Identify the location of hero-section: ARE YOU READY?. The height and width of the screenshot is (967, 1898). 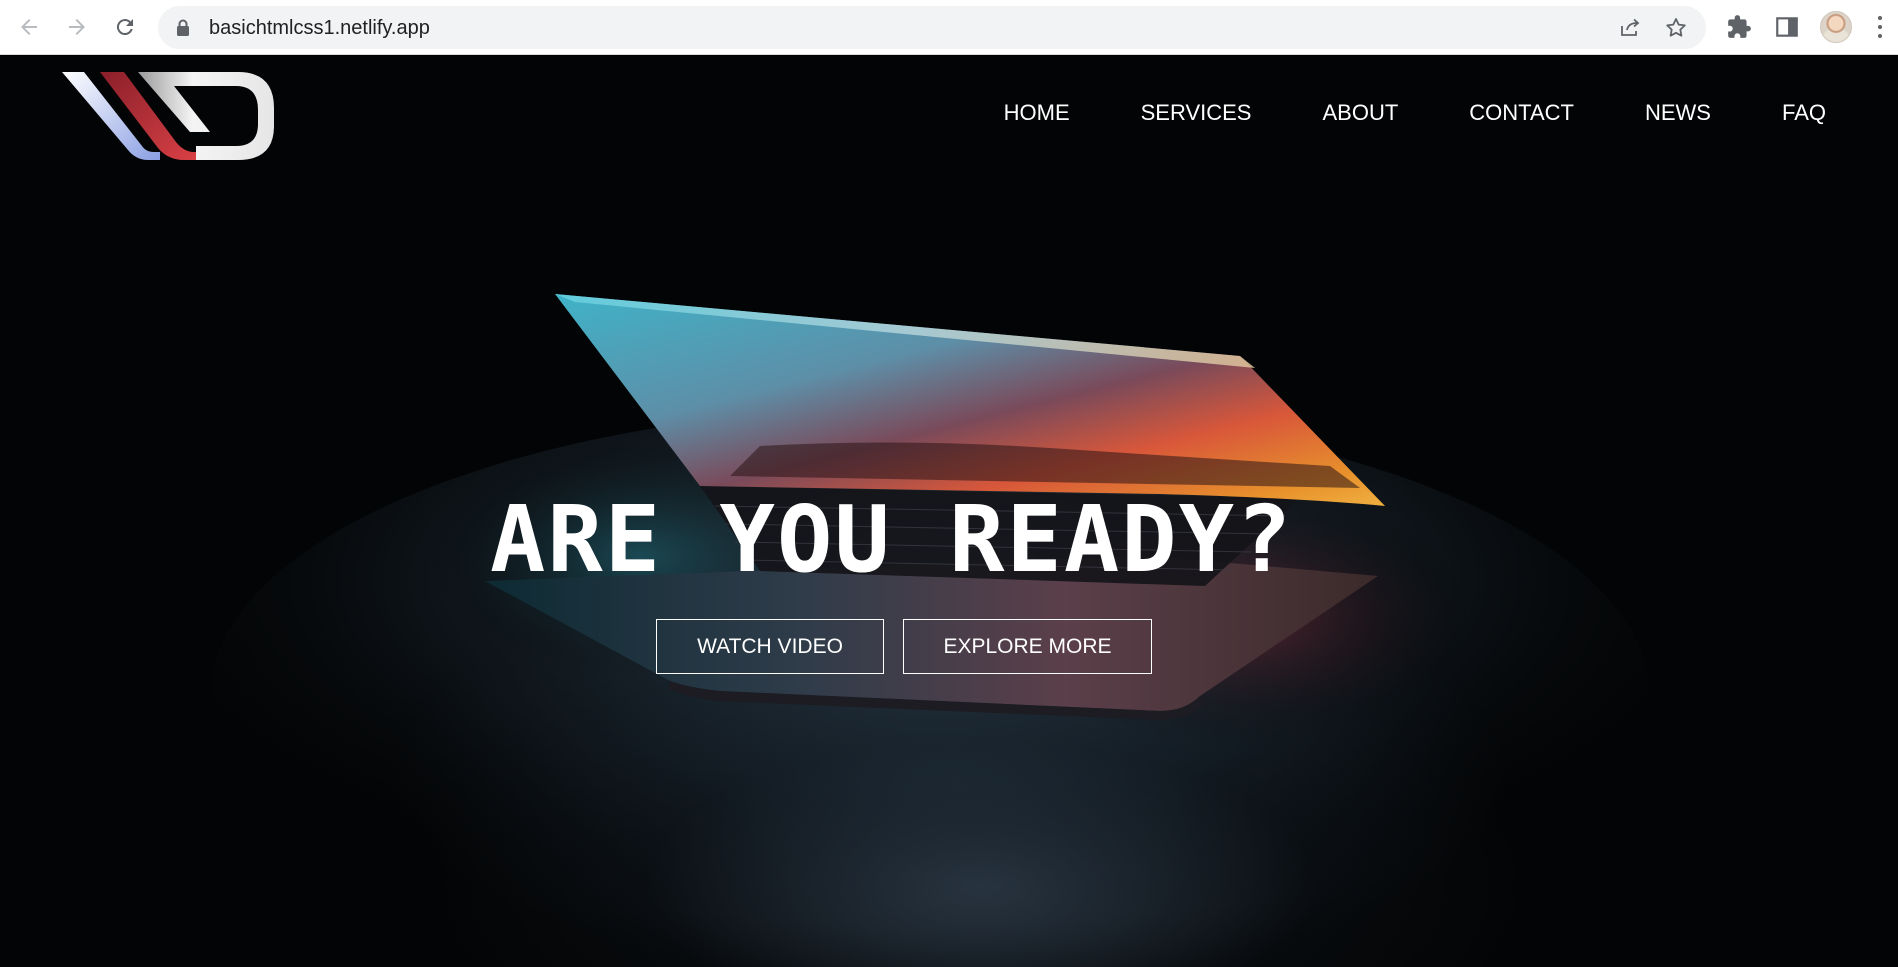
(896, 540).